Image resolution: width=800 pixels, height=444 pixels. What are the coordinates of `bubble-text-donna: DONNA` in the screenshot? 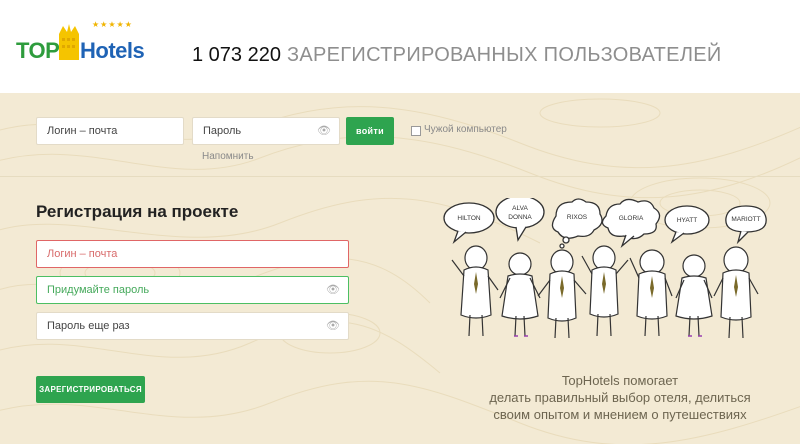 It's located at (520, 217).